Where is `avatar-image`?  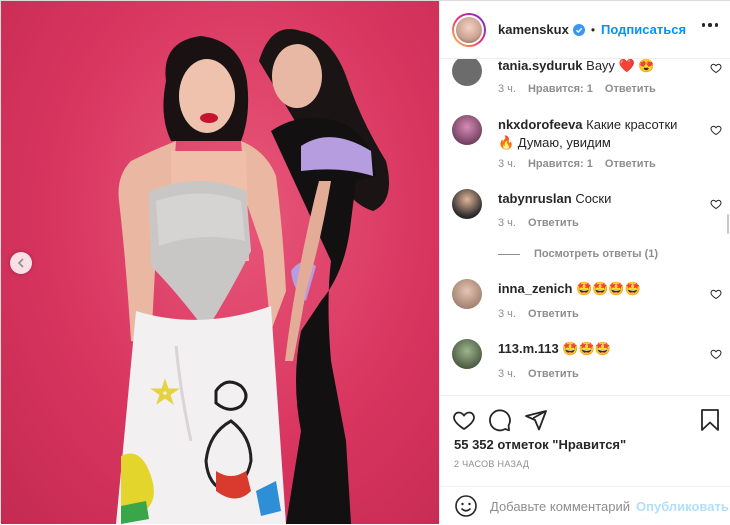
avatar-image is located at coordinates (469, 29).